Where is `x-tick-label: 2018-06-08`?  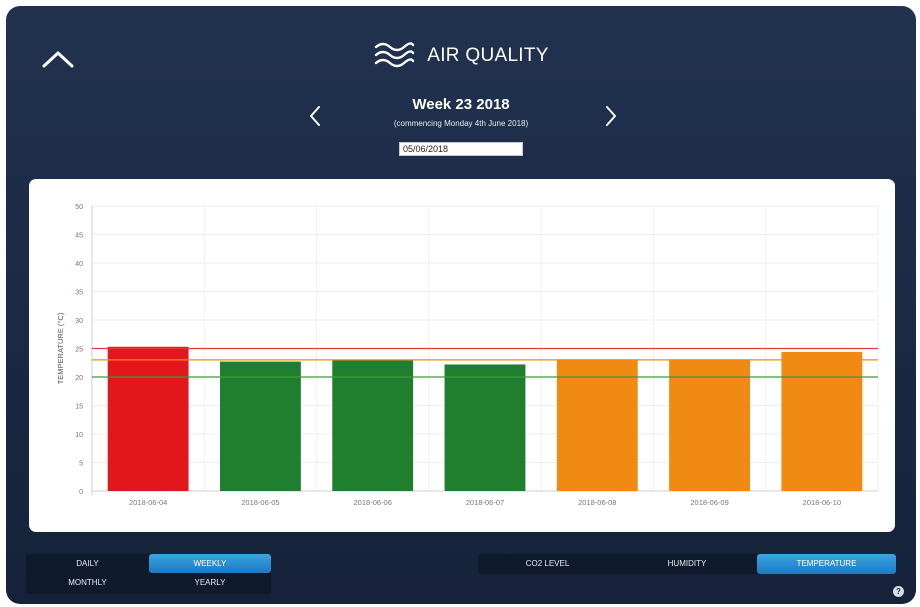
x-tick-label: 2018-06-08 is located at coordinates (597, 502).